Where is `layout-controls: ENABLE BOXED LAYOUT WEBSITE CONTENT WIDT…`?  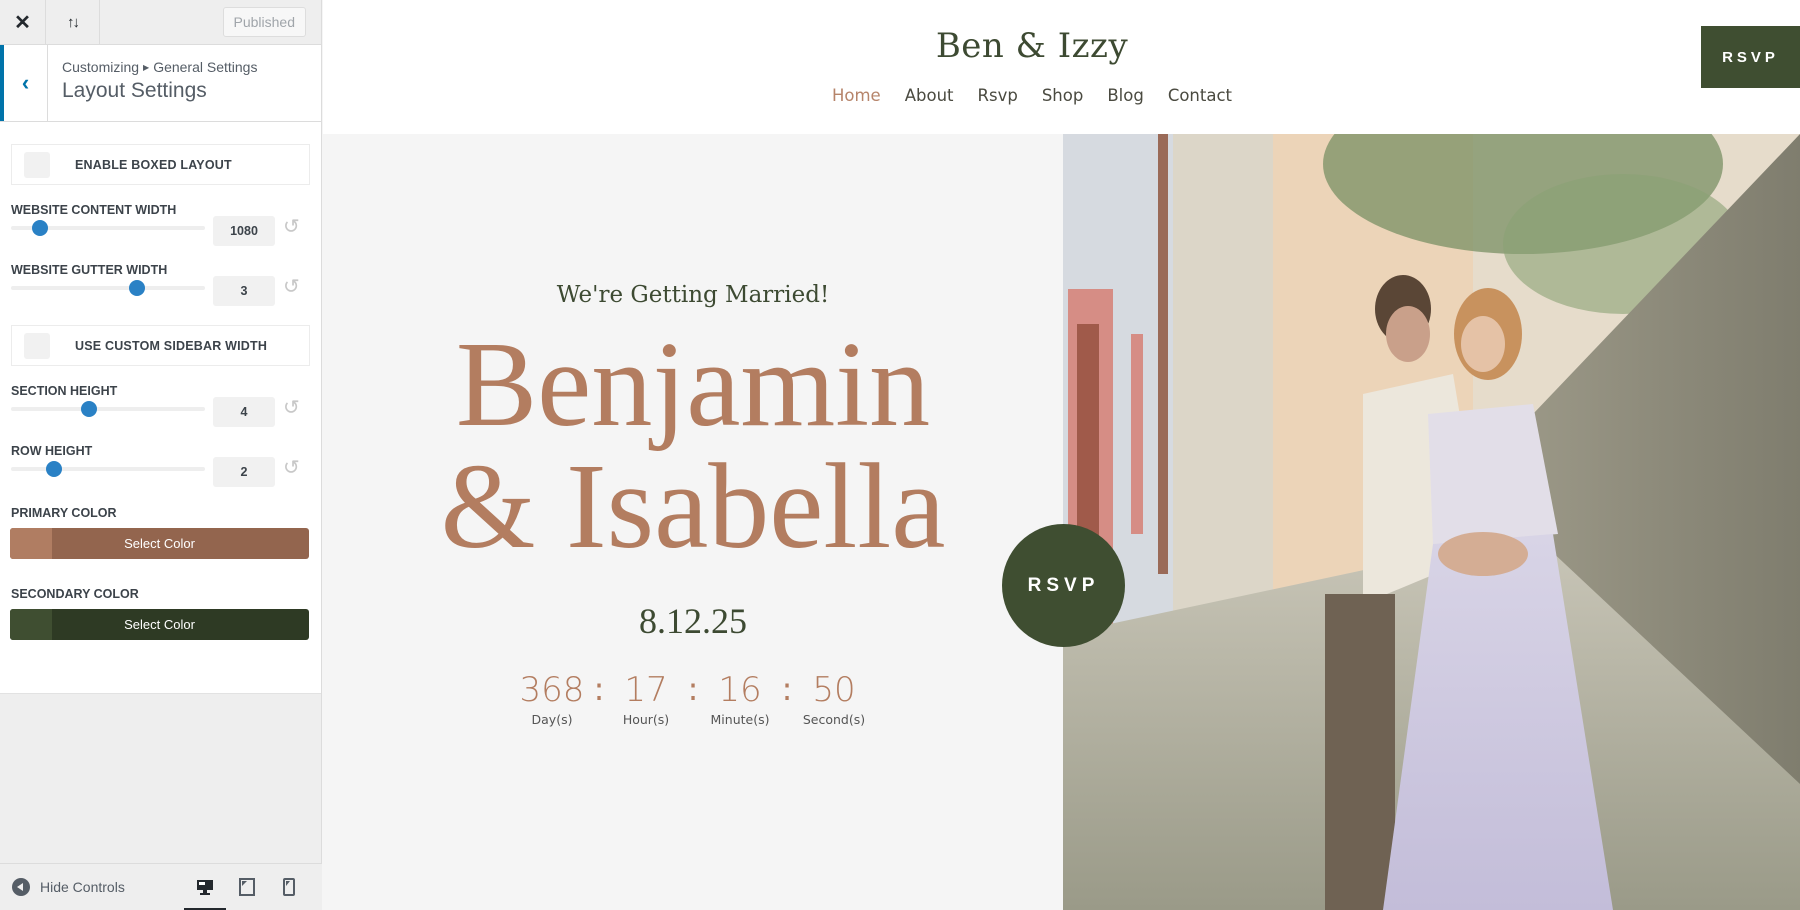 layout-controls: ENABLE BOXED LAYOUT WEBSITE CONTENT WIDT… is located at coordinates (160, 408).